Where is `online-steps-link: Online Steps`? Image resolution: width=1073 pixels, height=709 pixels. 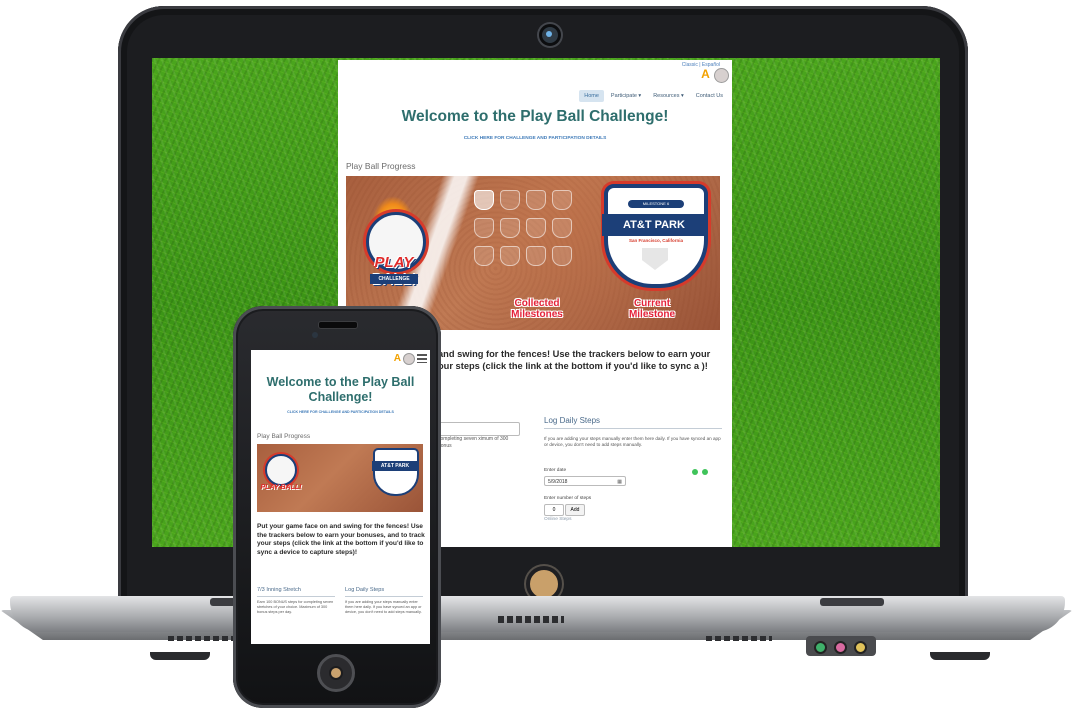
online-steps-link: Online Steps is located at coordinates (557, 519).